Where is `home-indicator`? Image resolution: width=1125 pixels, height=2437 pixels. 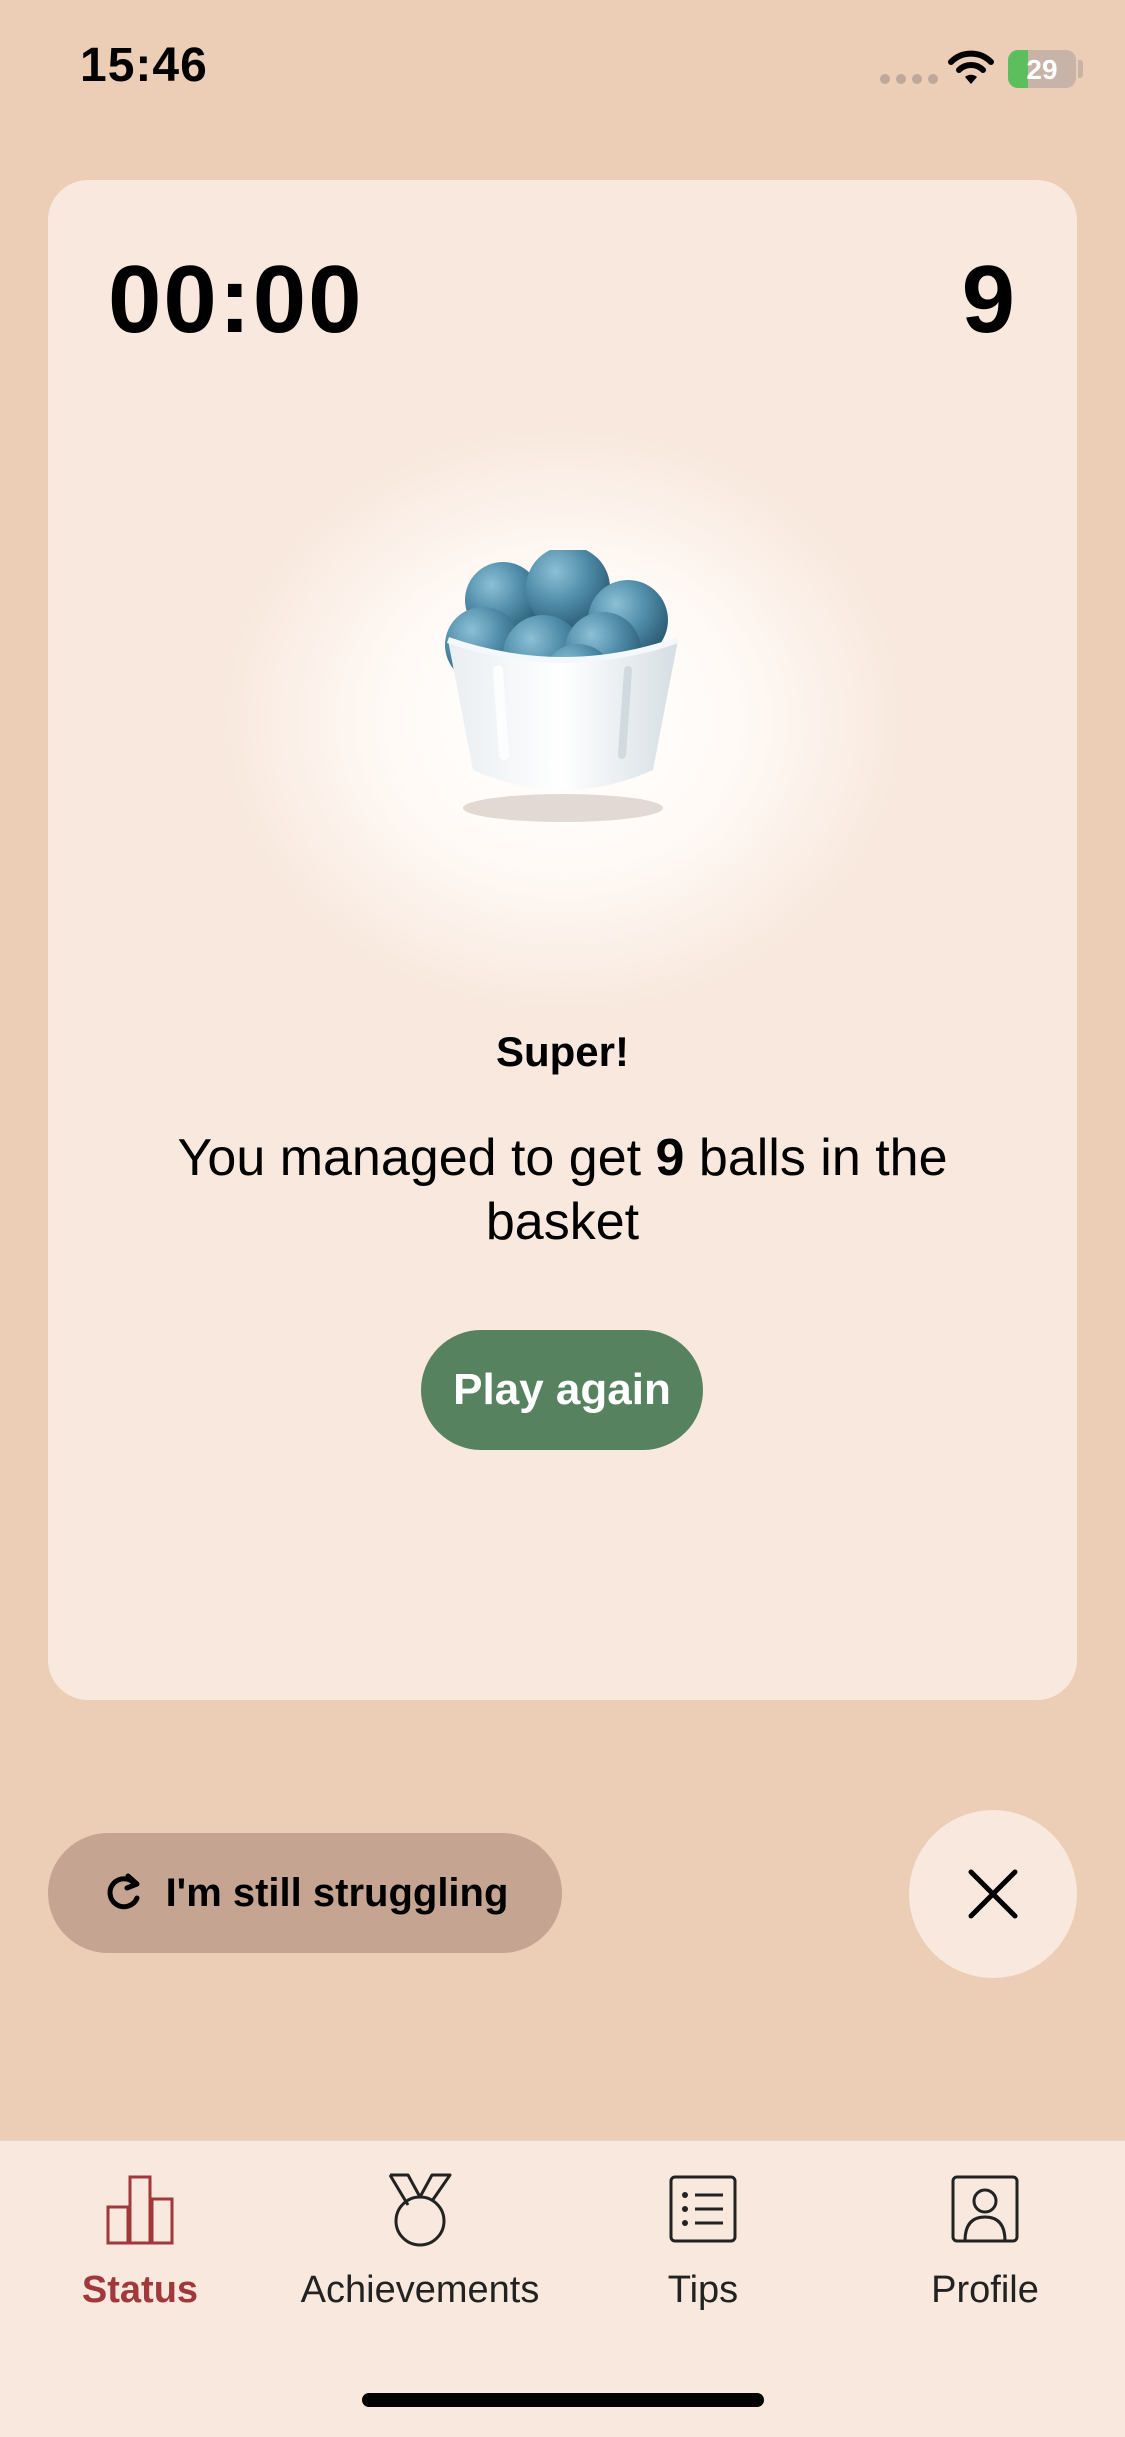
home-indicator is located at coordinates (563, 2400).